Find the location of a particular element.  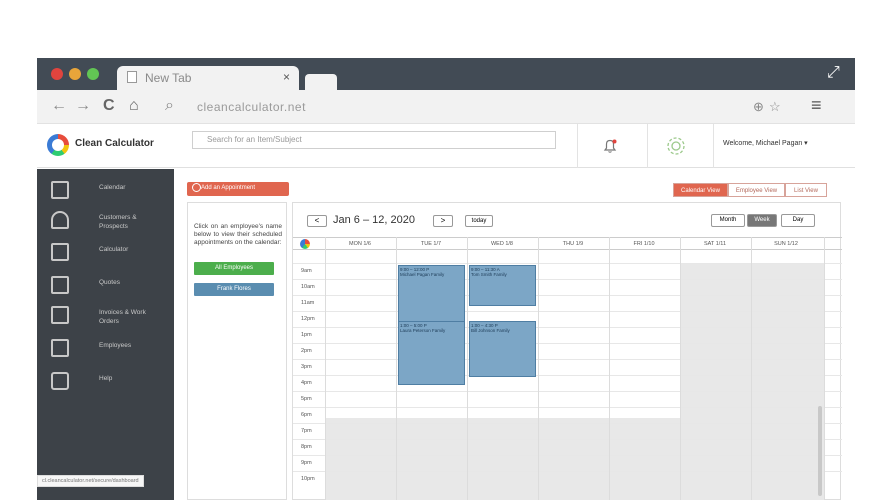

day-header: FRI 1/10 is located at coordinates (644, 244).